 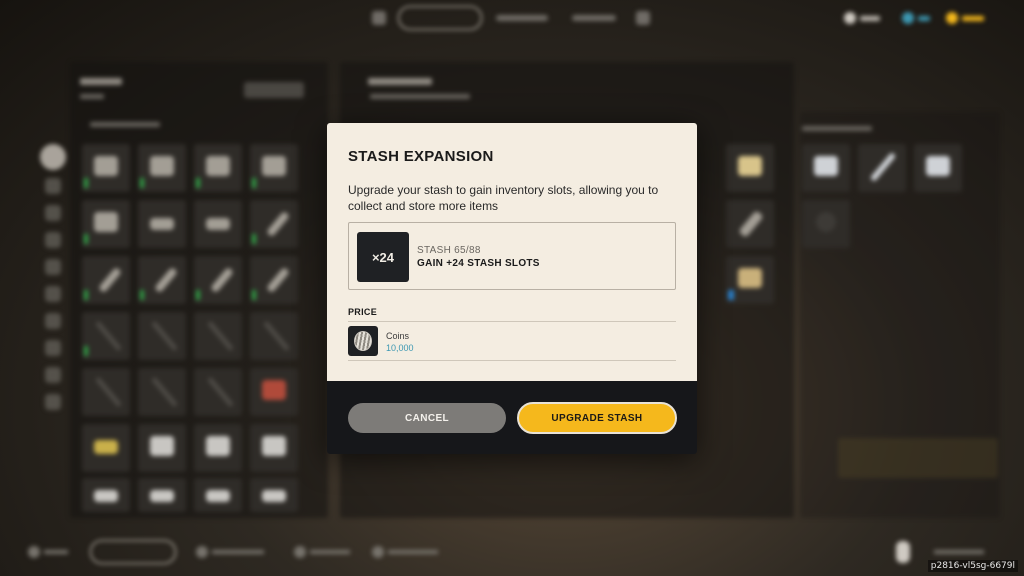 What do you see at coordinates (427, 418) in the screenshot?
I see `cancel-button: CANCEL` at bounding box center [427, 418].